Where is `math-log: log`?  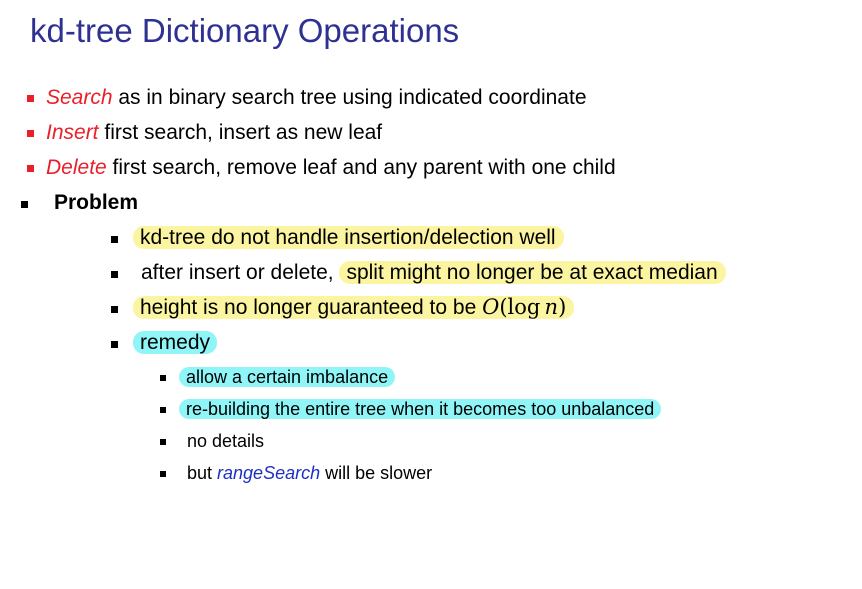 math-log: log is located at coordinates (524, 307).